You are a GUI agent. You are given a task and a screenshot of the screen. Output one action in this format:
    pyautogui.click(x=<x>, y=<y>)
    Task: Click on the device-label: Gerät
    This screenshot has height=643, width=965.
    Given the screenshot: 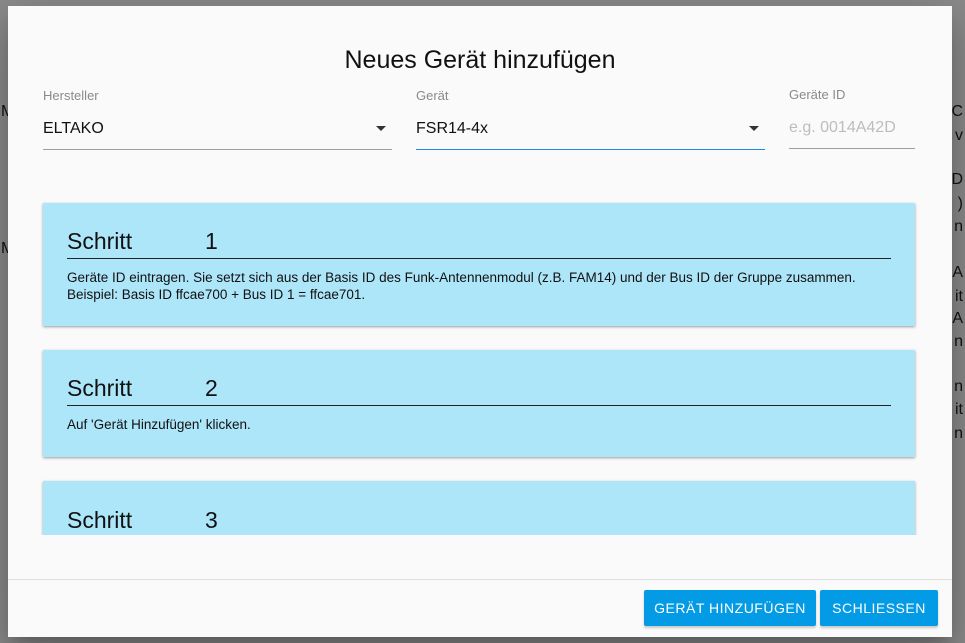 What is the action you would take?
    pyautogui.click(x=432, y=95)
    